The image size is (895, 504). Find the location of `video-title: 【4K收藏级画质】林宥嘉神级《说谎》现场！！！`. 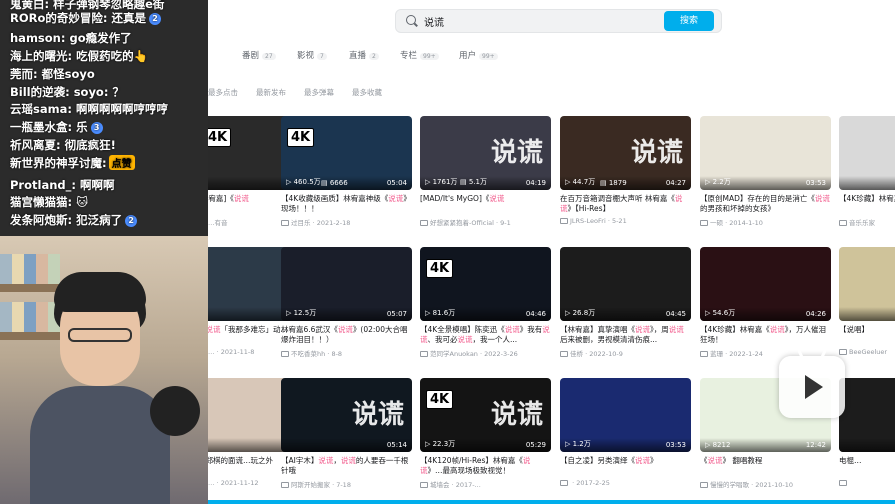

video-title: 【4K收藏级画质】林宥嘉神级《说谎》现场！！！ is located at coordinates (346, 204).